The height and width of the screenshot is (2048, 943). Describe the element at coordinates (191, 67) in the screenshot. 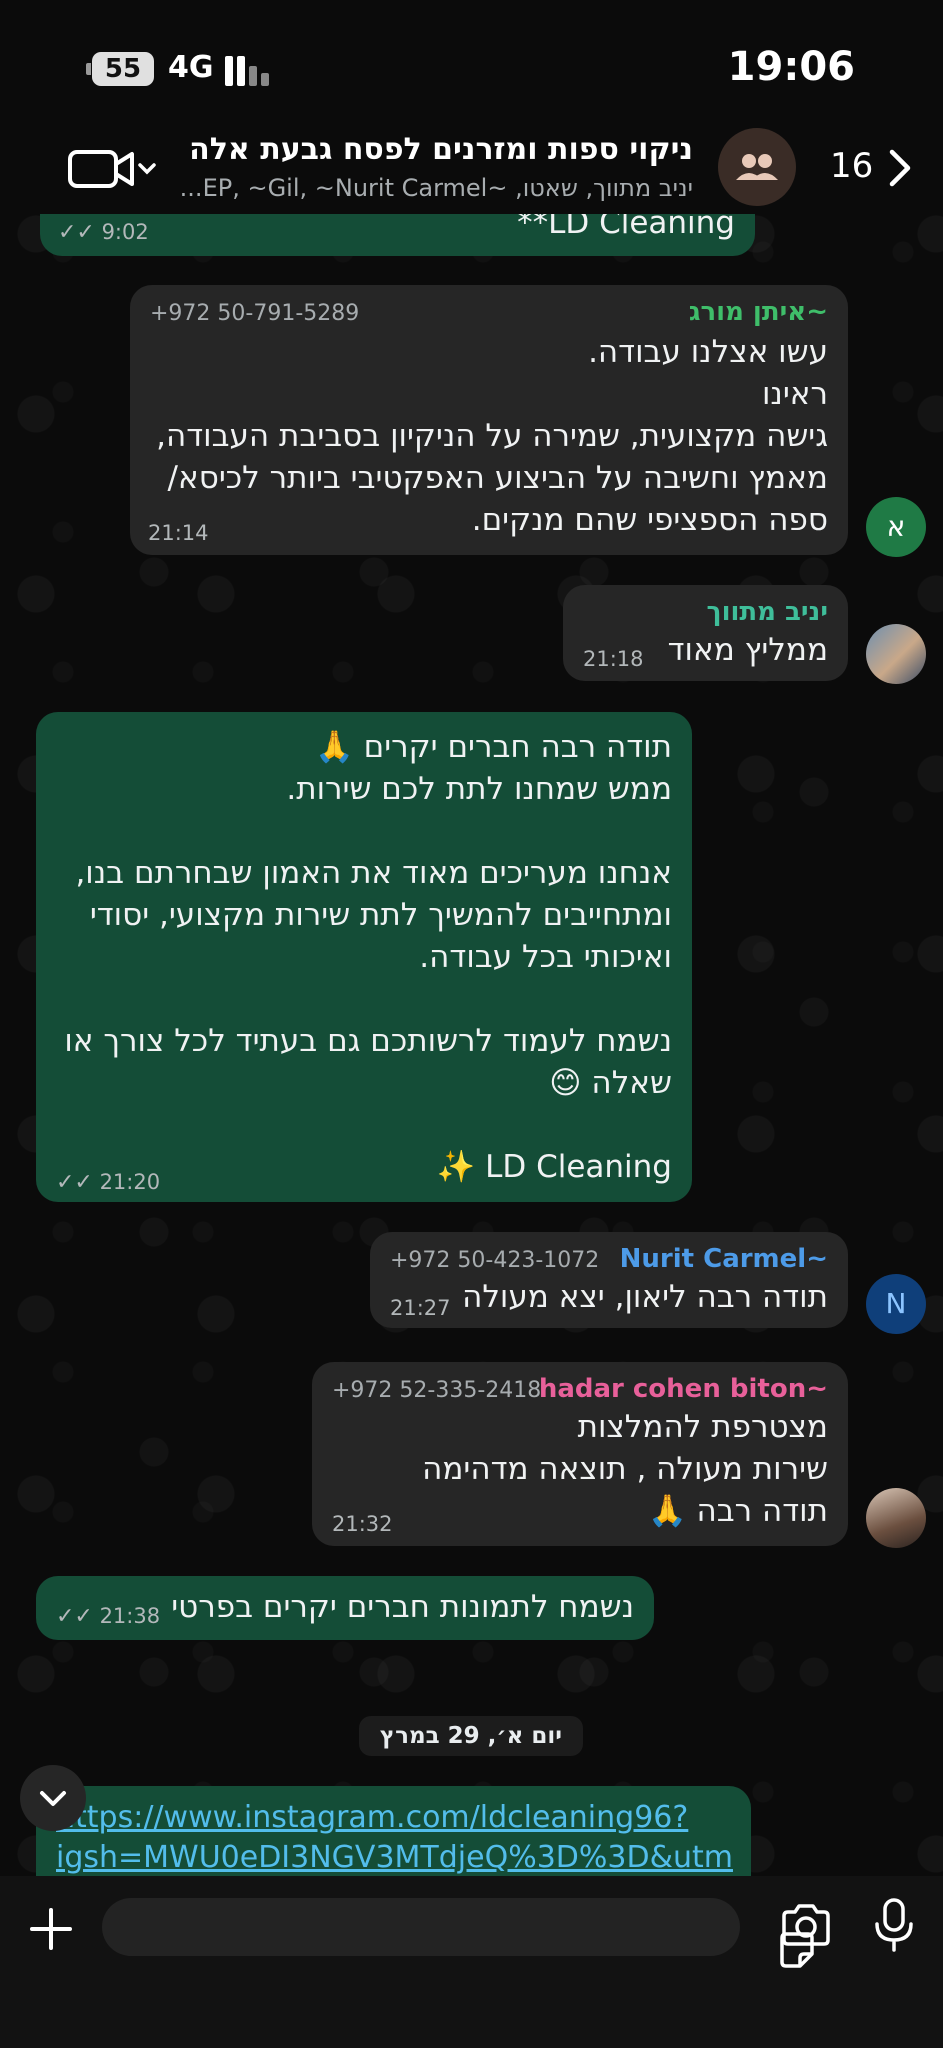

I see `network-type: 4G` at that location.